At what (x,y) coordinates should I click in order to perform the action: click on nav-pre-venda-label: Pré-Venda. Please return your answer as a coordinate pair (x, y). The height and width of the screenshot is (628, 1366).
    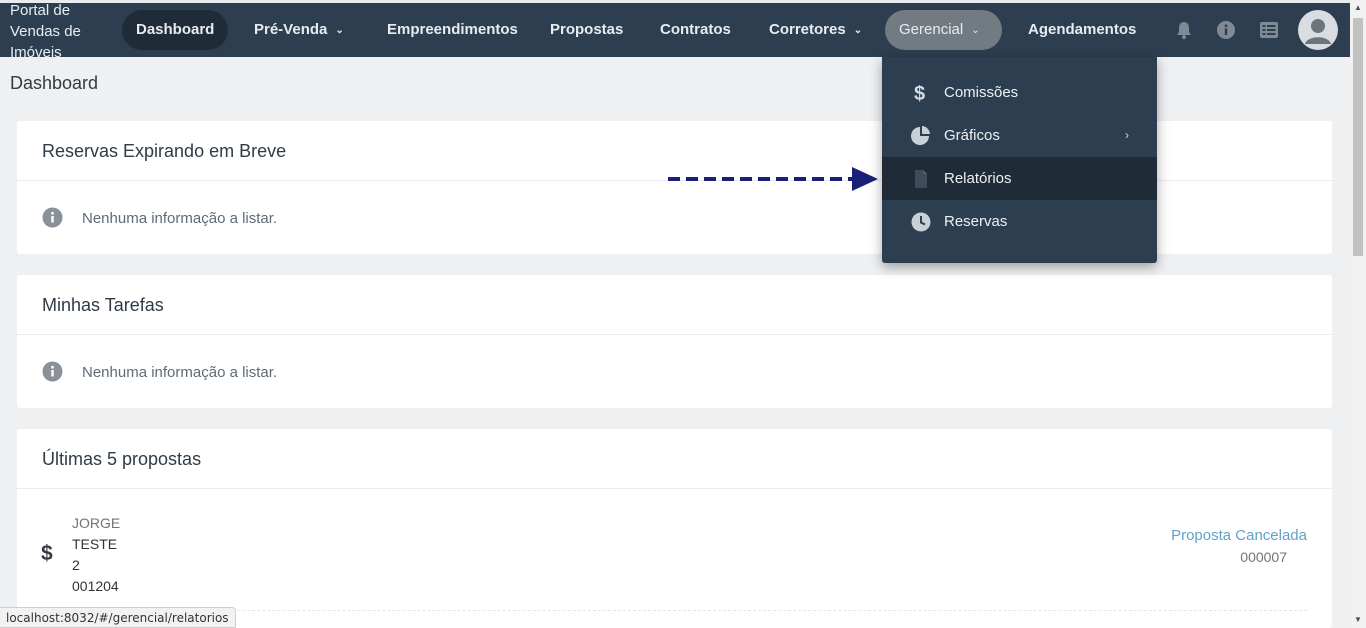
    Looking at the image, I should click on (291, 29).